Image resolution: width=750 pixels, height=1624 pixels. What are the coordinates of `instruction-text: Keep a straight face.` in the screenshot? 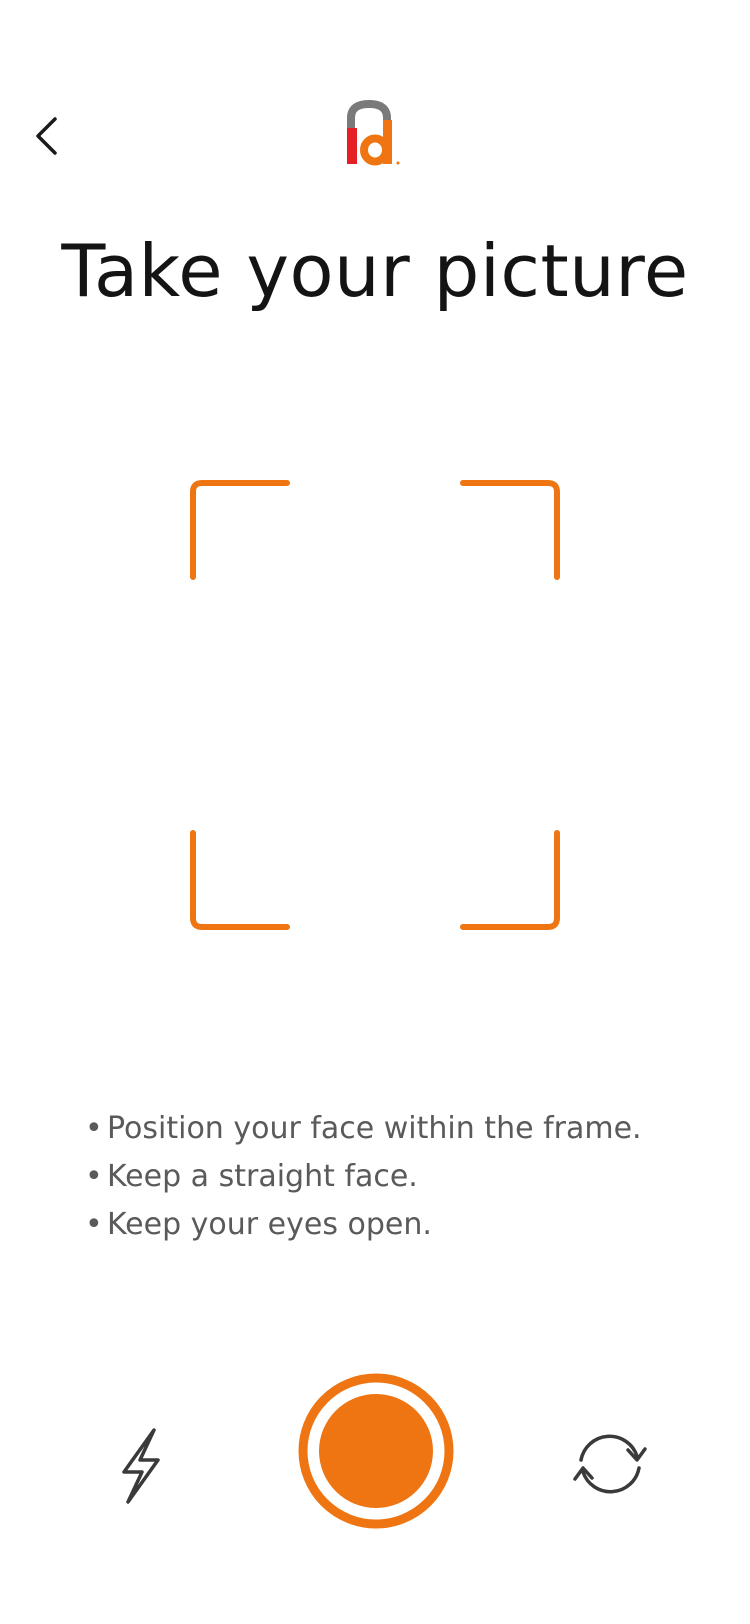 It's located at (262, 1176).